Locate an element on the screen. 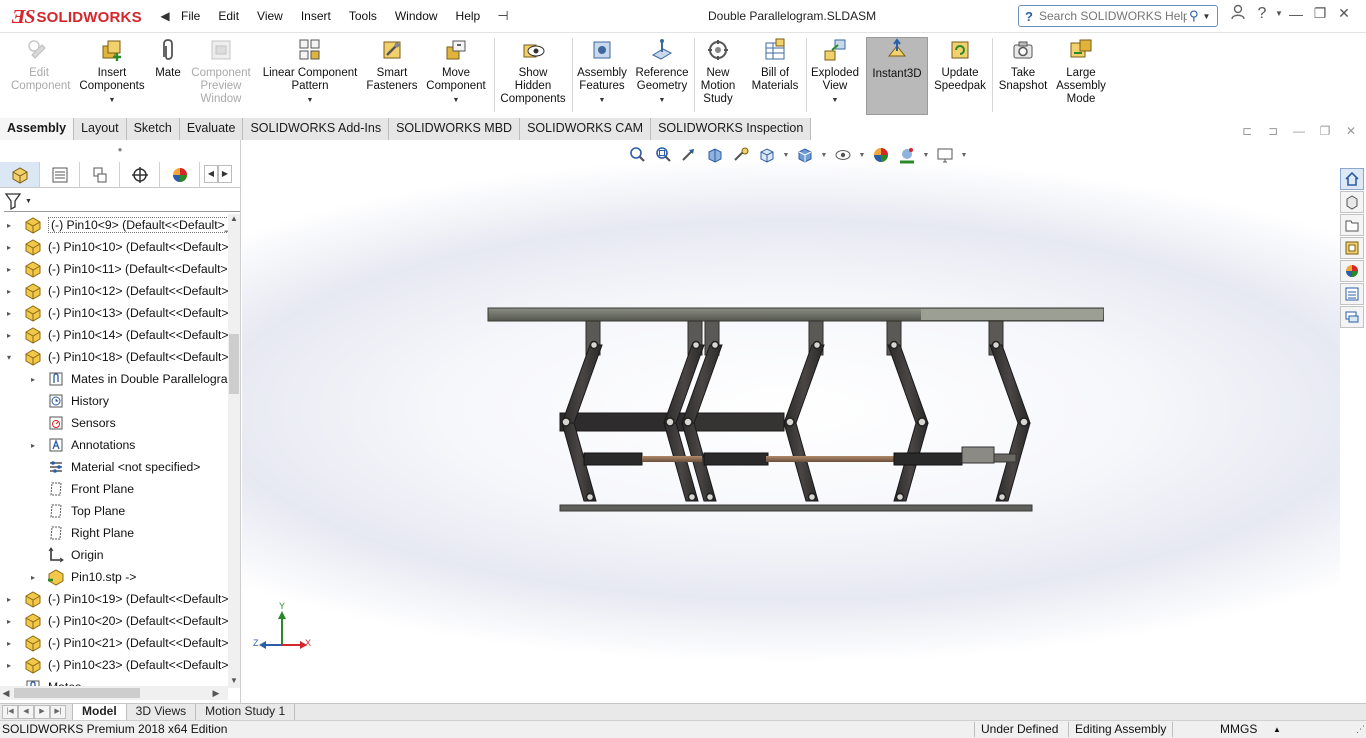  menu-file: File is located at coordinates (190, 16).